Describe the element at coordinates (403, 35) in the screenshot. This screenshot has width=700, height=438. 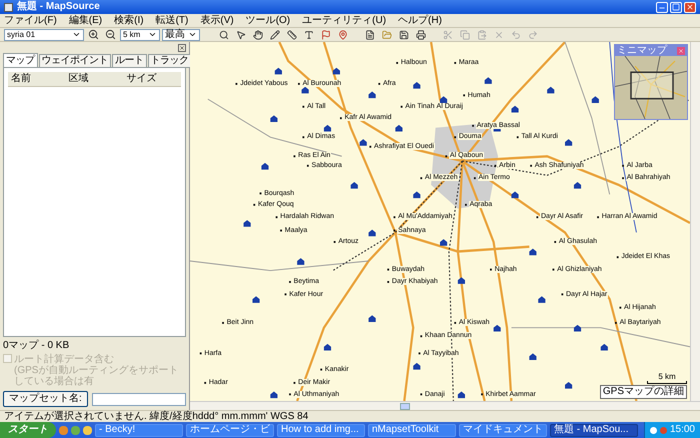
I see `save-icon` at that location.